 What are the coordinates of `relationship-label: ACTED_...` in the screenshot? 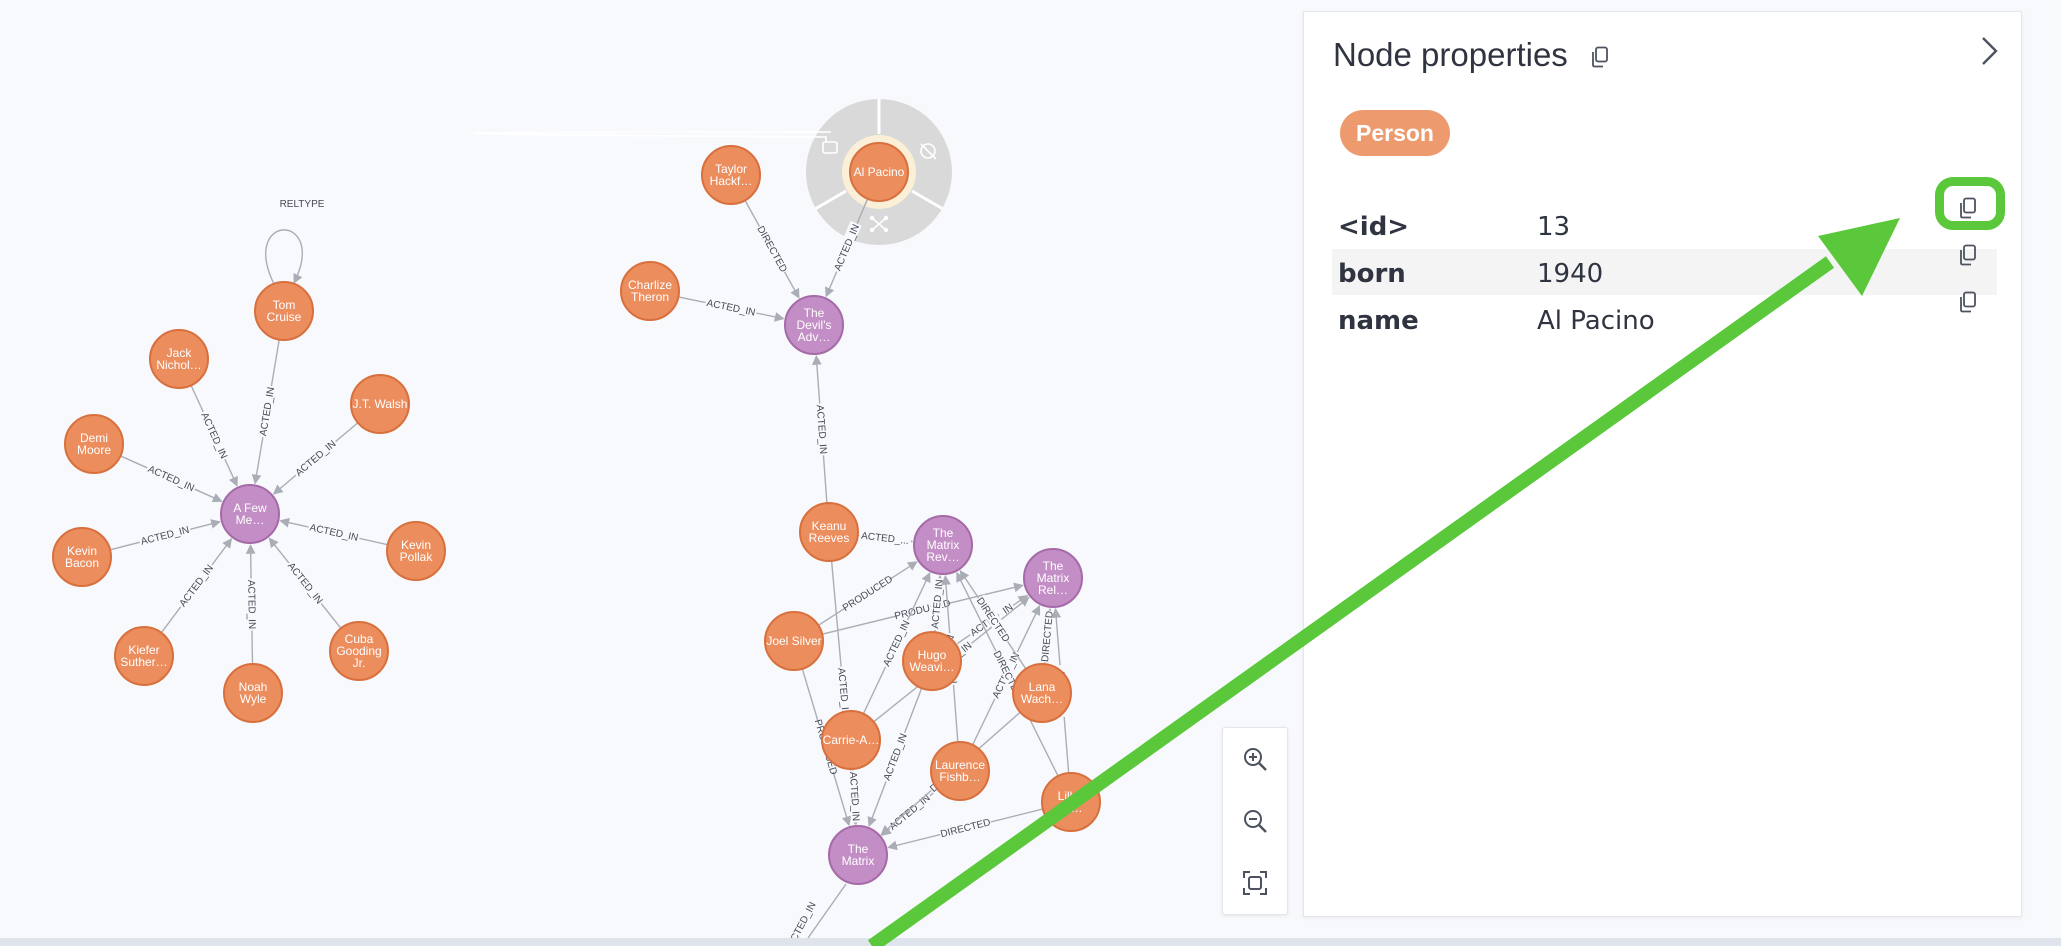 It's located at (885, 539).